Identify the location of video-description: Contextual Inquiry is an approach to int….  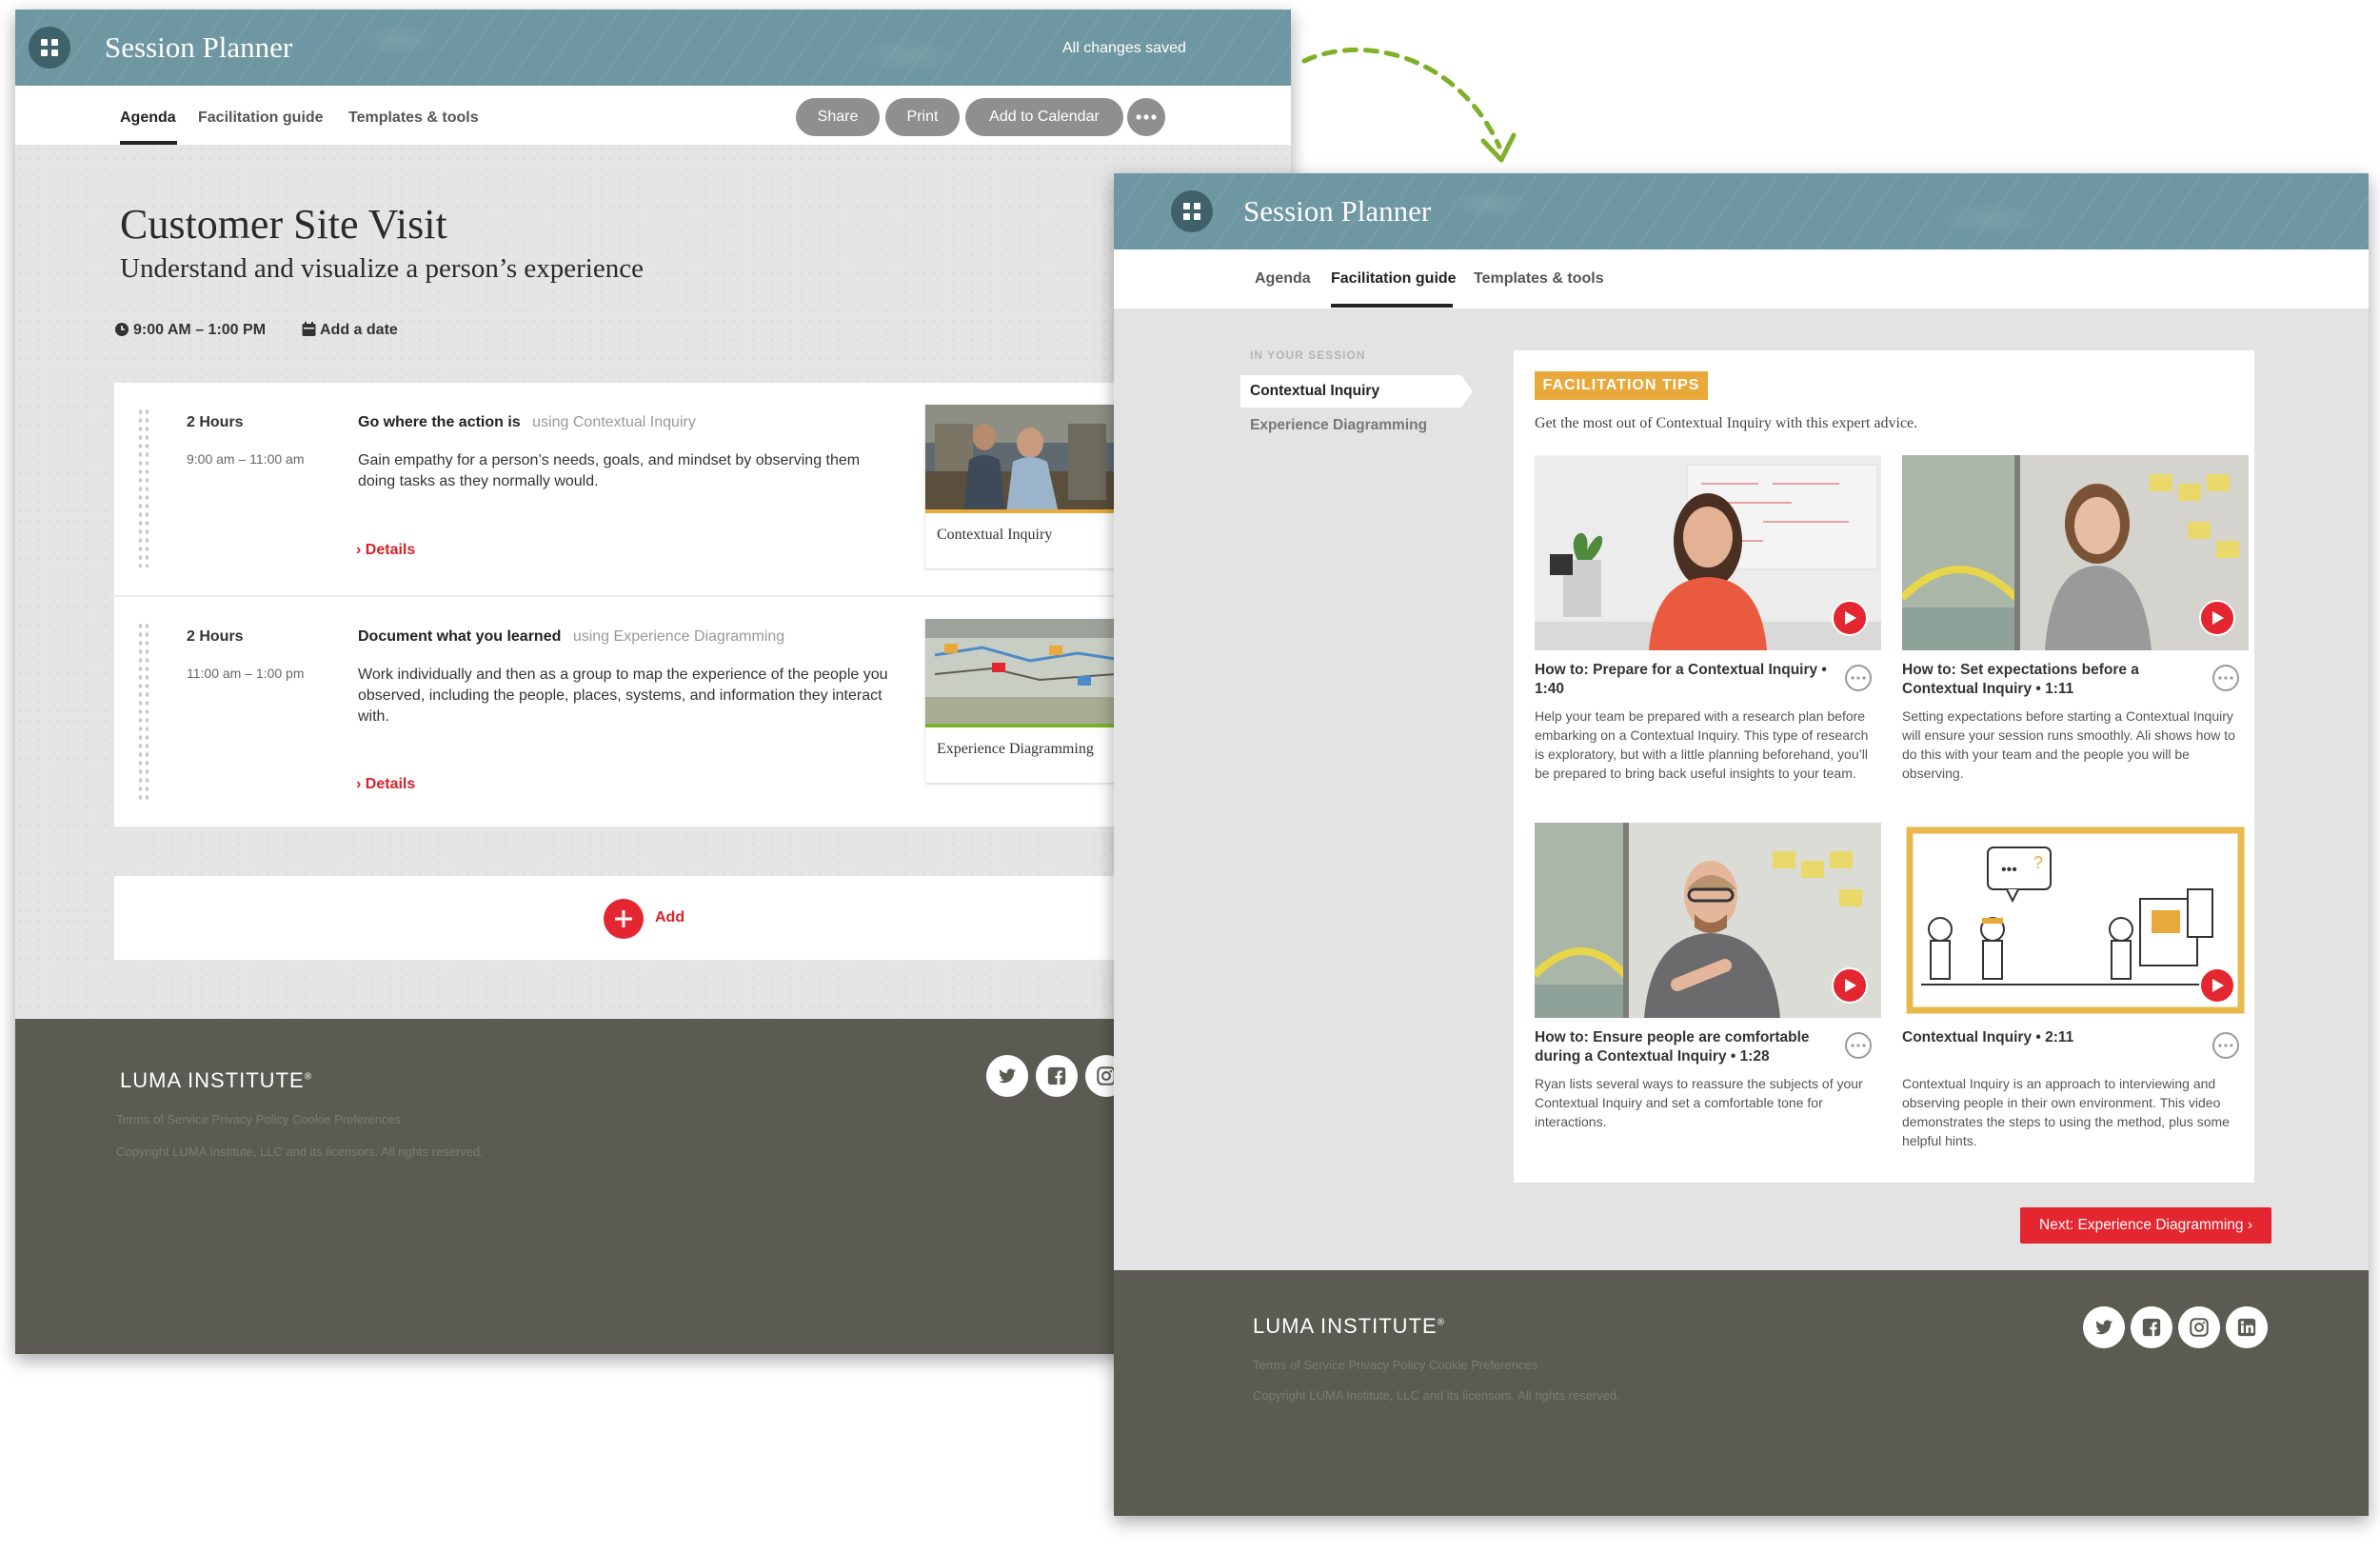
(2066, 1112).